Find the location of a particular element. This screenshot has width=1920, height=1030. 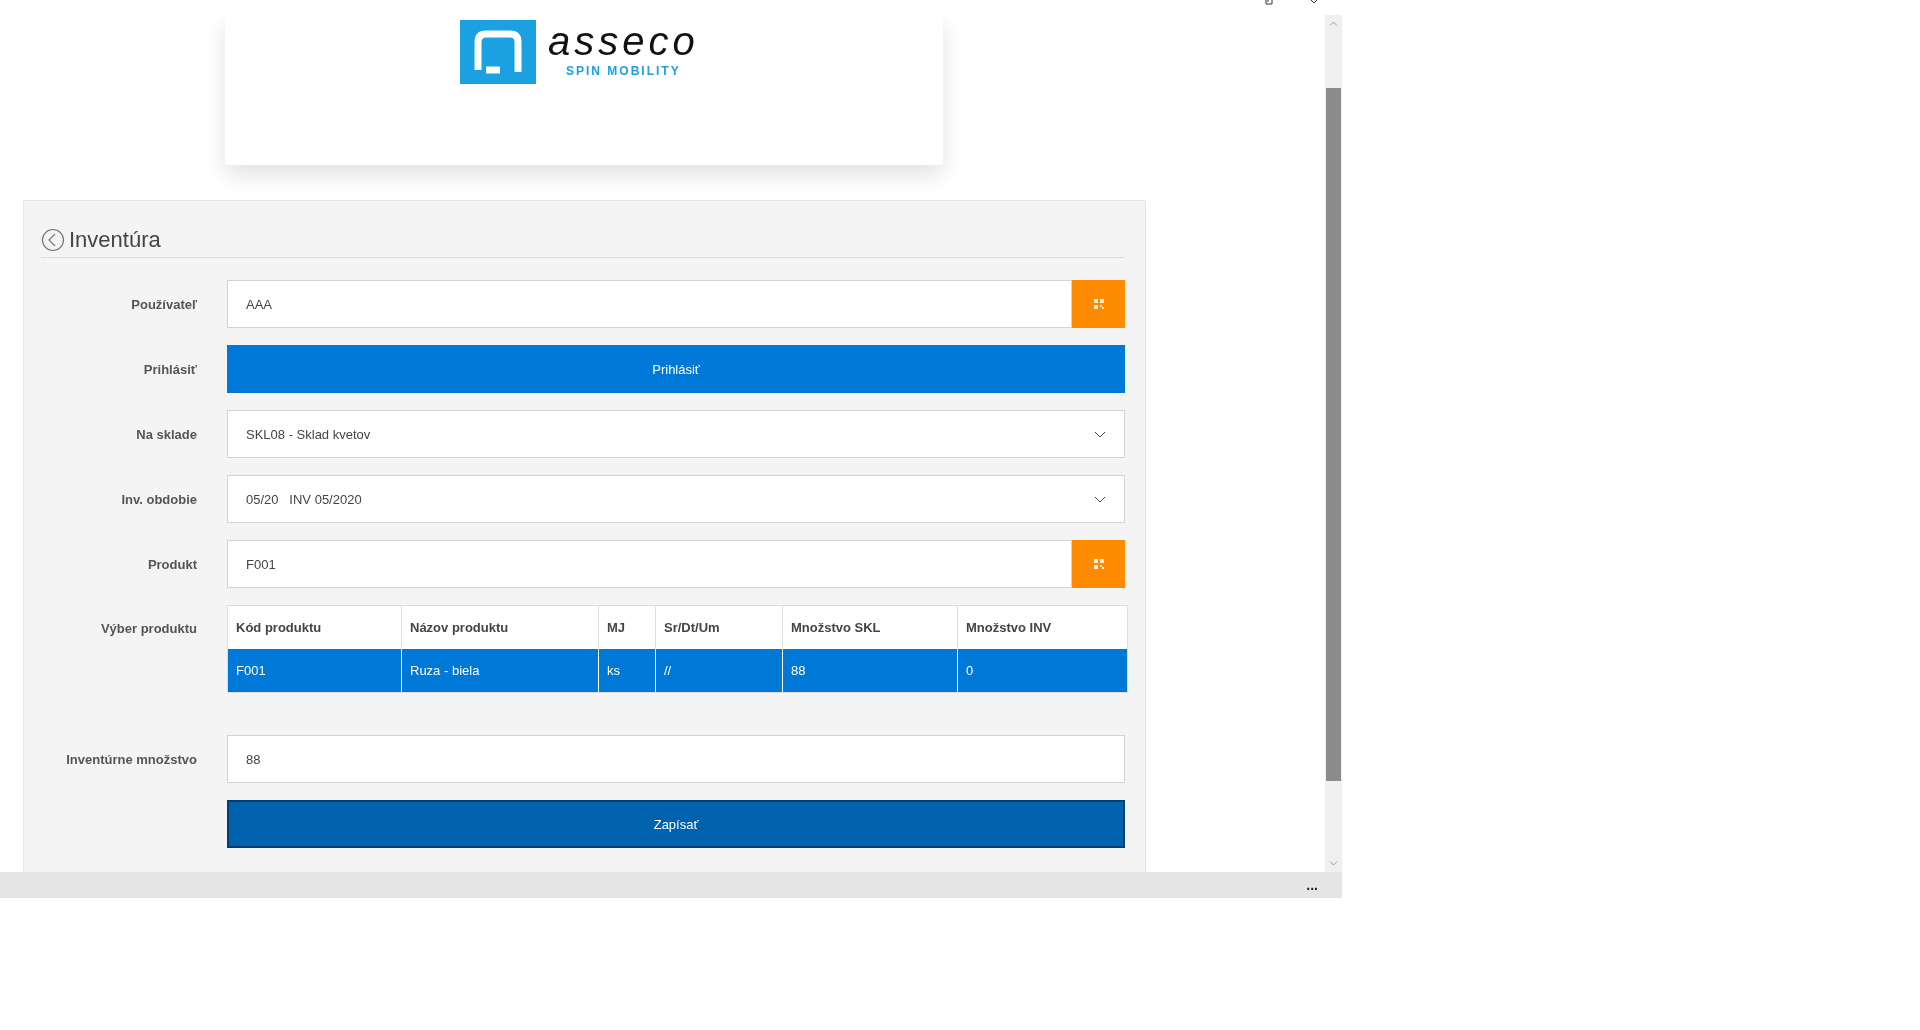

back-icon is located at coordinates (53, 240).